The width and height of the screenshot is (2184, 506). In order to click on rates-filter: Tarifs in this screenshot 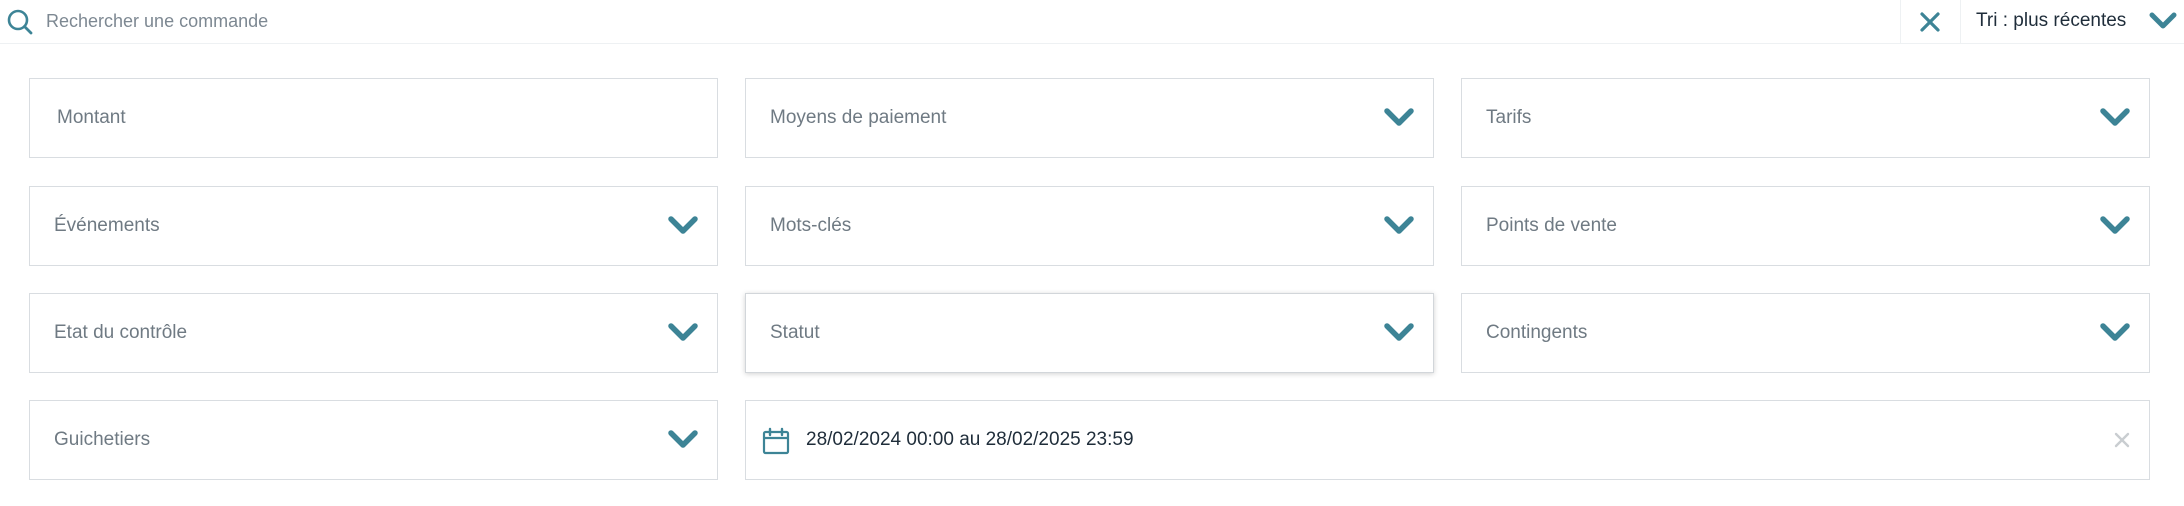, I will do `click(1805, 118)`.